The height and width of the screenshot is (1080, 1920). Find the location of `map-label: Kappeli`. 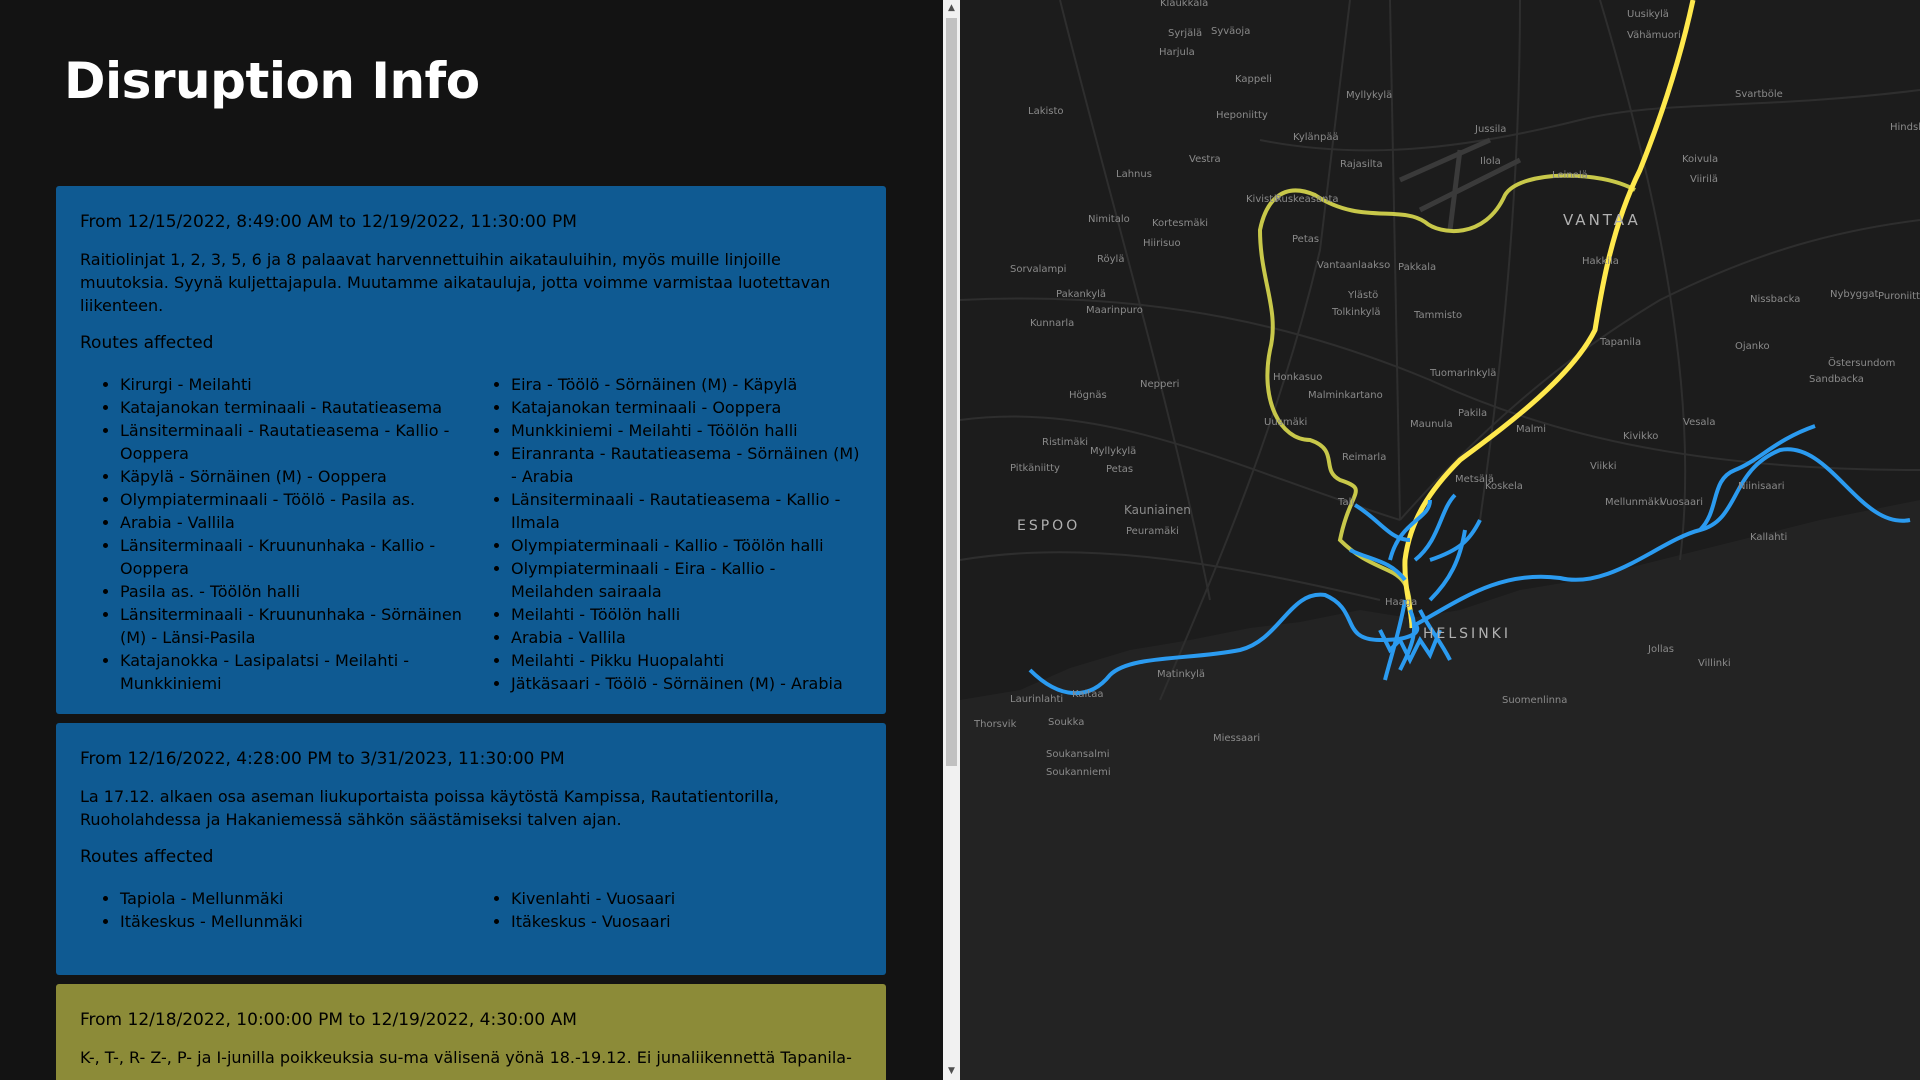

map-label: Kappeli is located at coordinates (1253, 79).